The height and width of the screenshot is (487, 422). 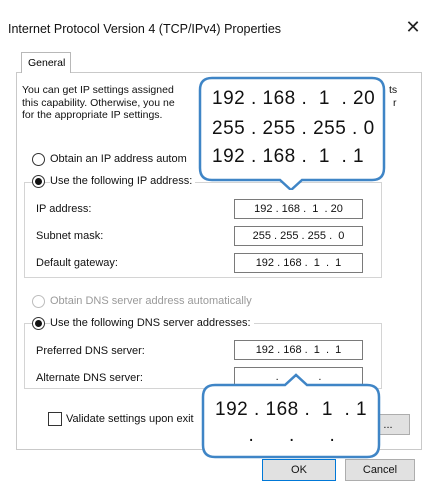 What do you see at coordinates (293, 128) in the screenshot?
I see `callout-subnet-mask: 255 . 255 . 255 . 0` at bounding box center [293, 128].